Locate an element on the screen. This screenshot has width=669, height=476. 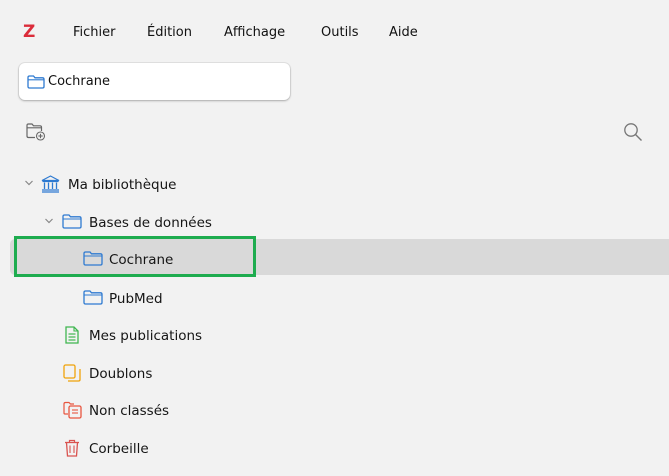
zotero-logo: Z is located at coordinates (29, 32).